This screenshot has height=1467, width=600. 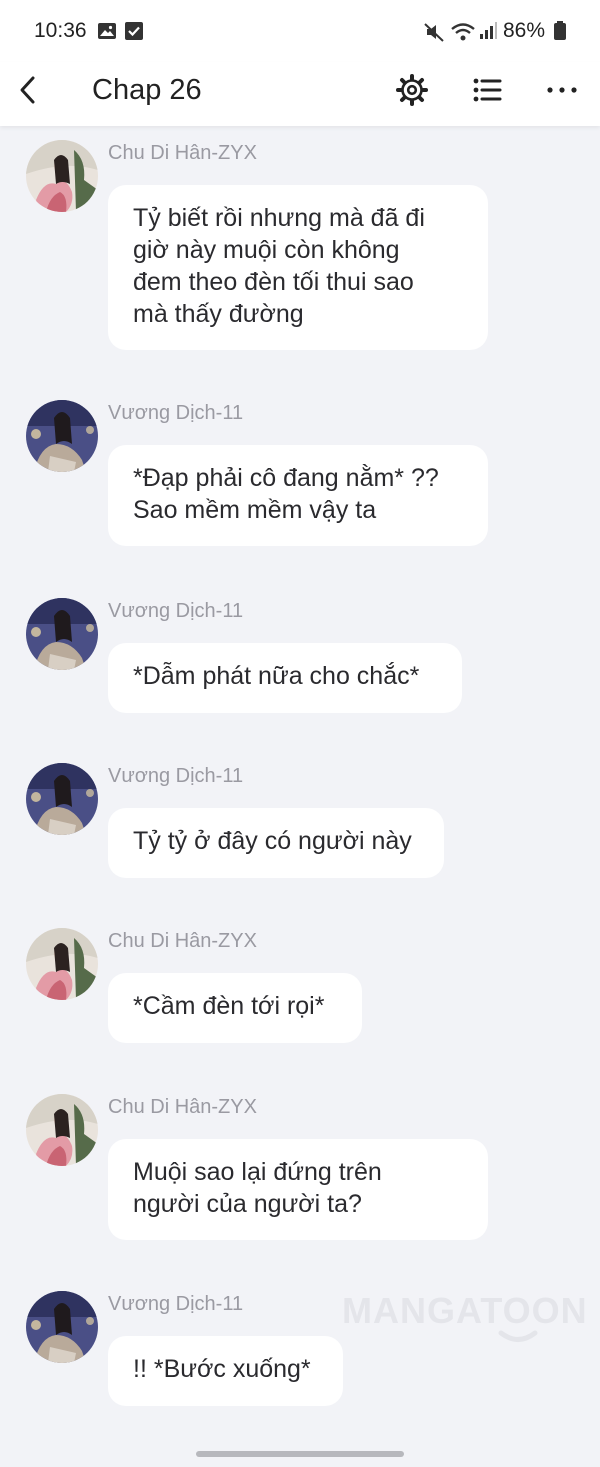 I want to click on status-bar: 10:36 86%, so click(x=300, y=31).